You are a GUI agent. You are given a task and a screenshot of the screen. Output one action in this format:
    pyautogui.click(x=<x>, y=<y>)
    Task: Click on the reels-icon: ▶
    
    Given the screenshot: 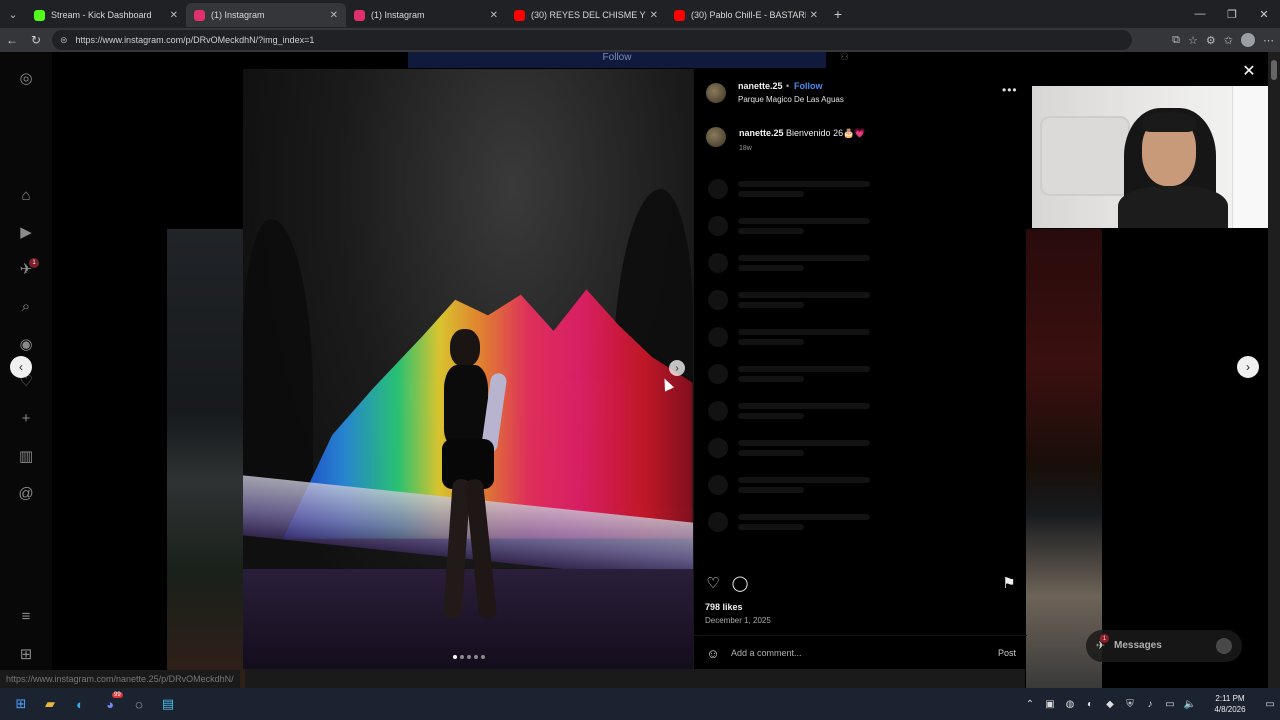 What is the action you would take?
    pyautogui.click(x=26, y=232)
    